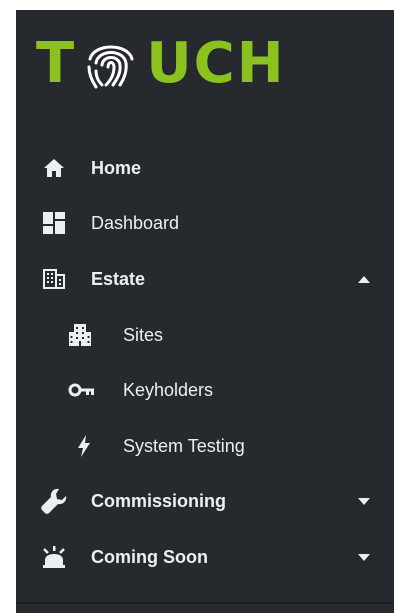  What do you see at coordinates (205, 223) in the screenshot?
I see `sidebar-item-dashboard: Dashboard` at bounding box center [205, 223].